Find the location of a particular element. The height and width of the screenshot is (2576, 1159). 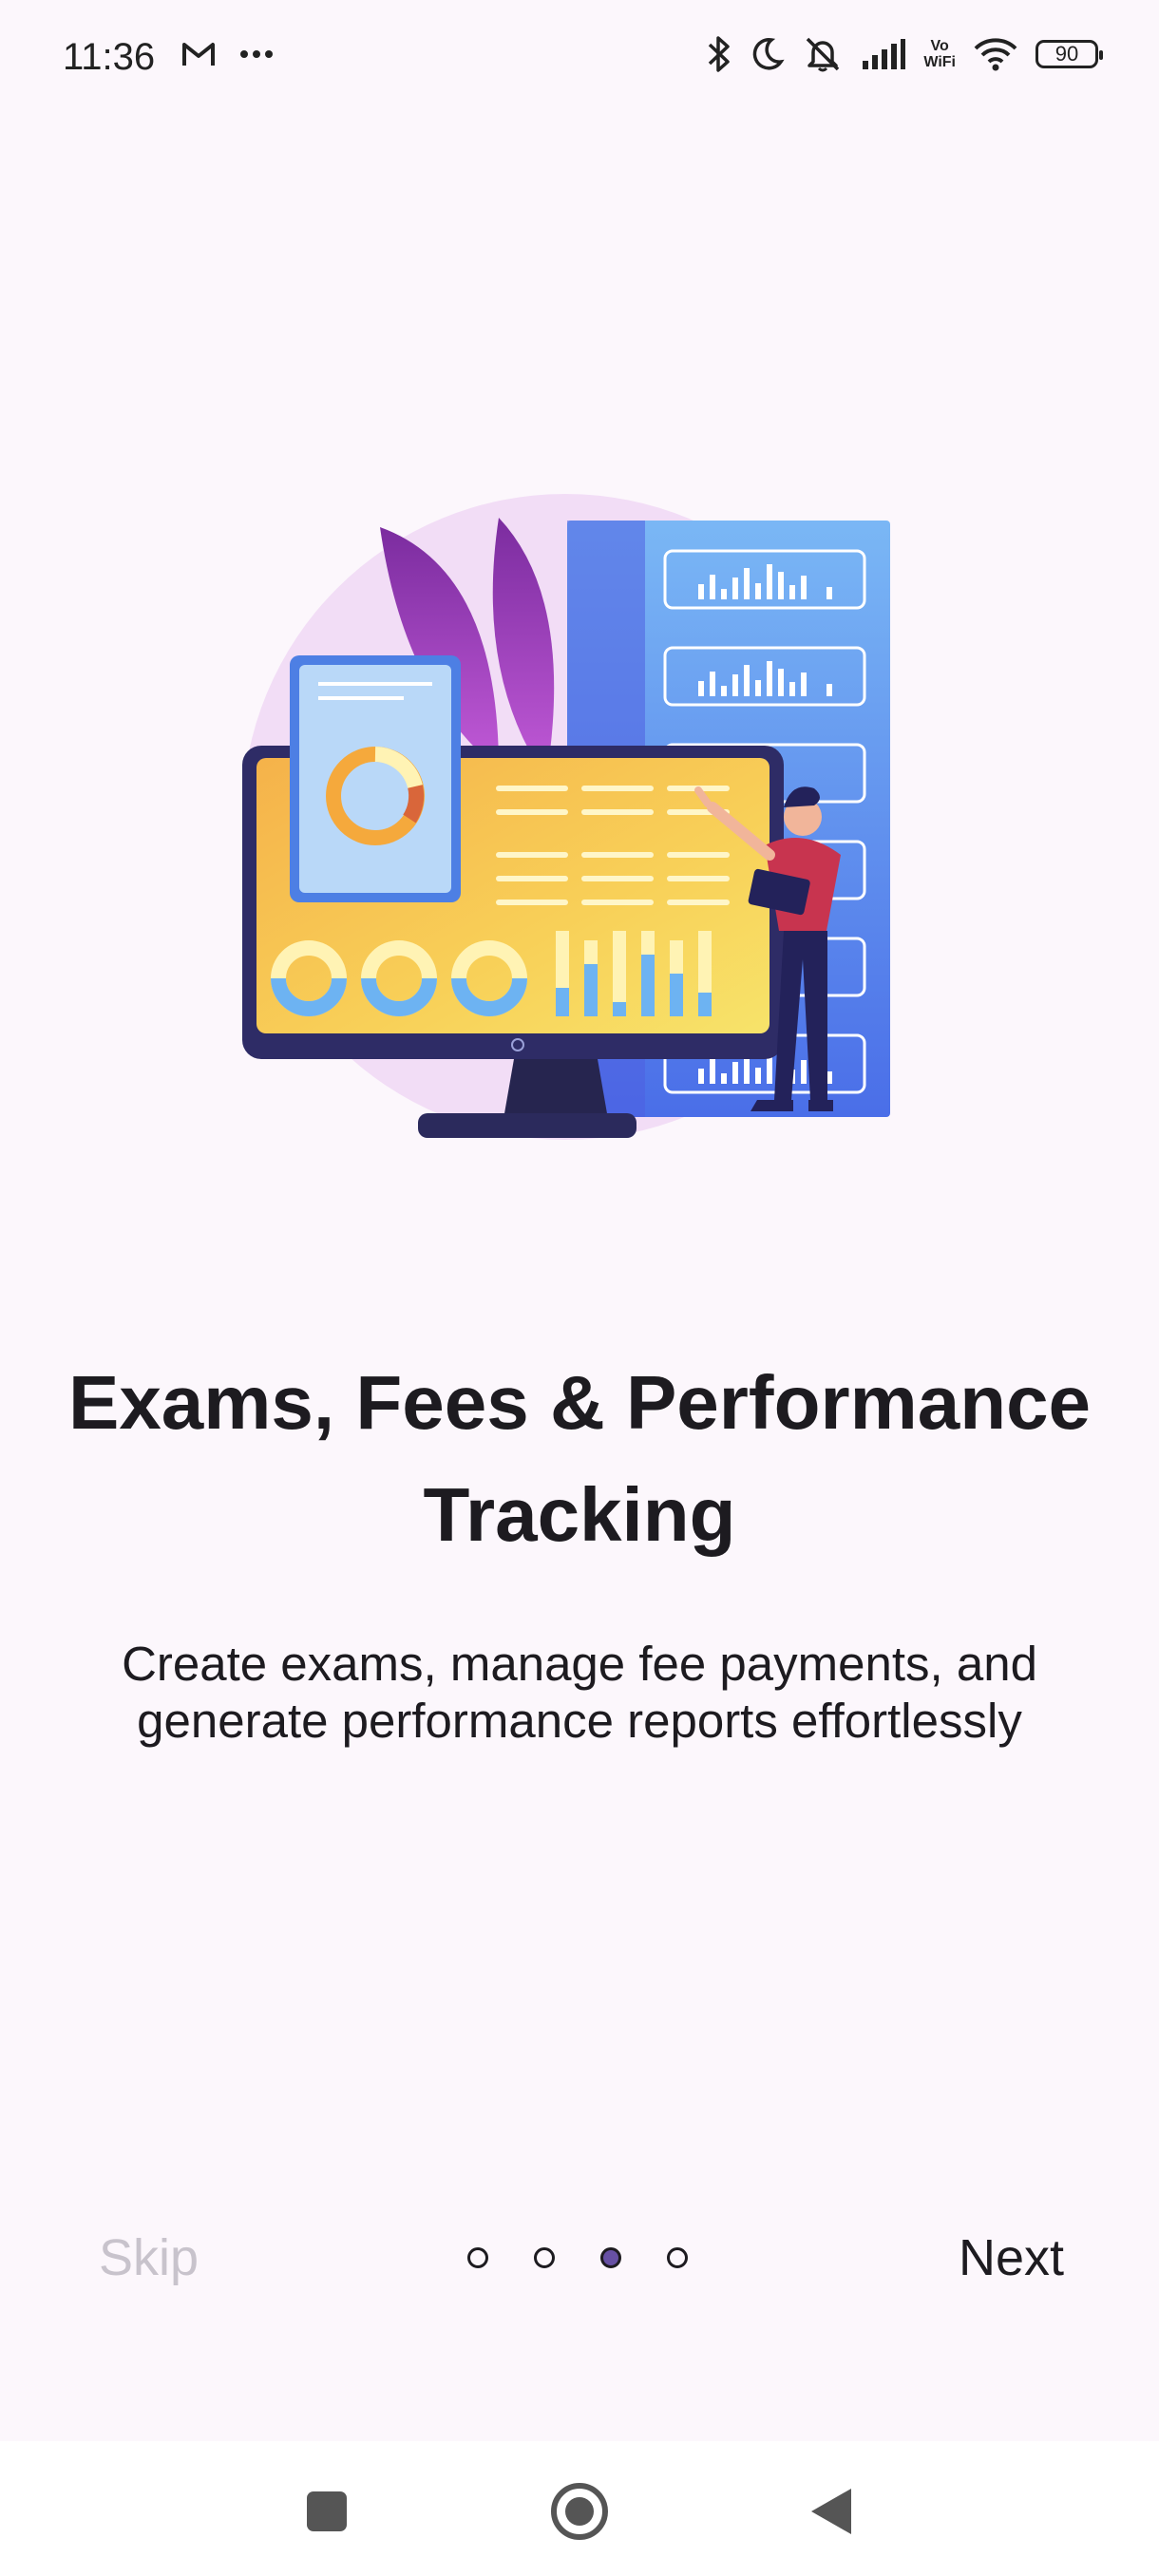

page-indicator is located at coordinates (577, 2257).